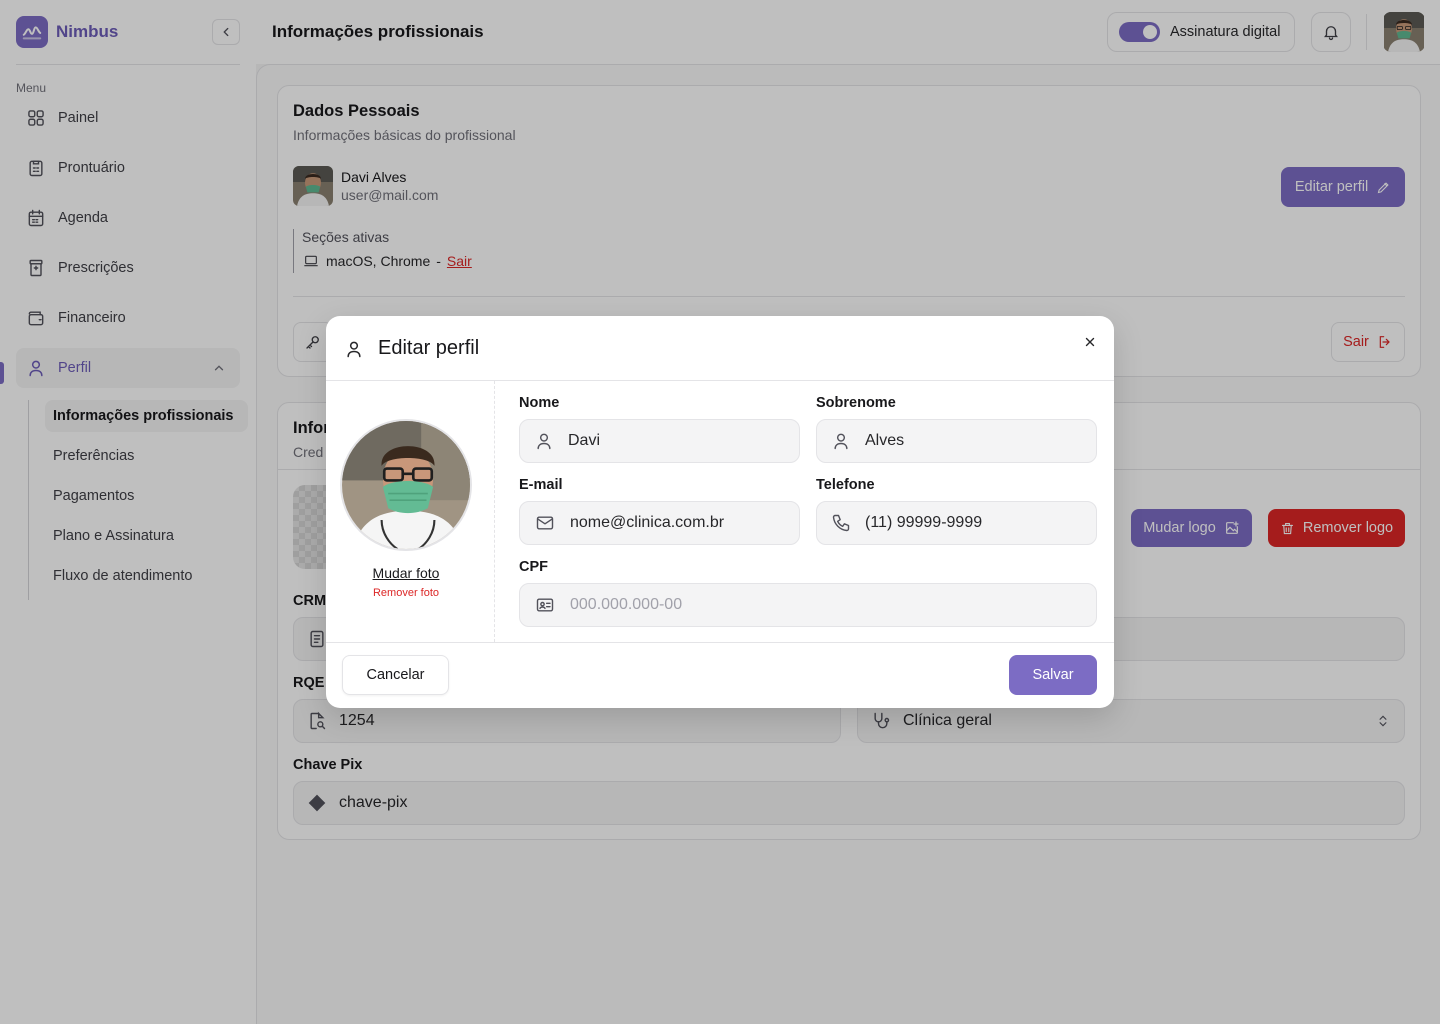 The image size is (1440, 1024). I want to click on cpf-label: CPF, so click(533, 567).